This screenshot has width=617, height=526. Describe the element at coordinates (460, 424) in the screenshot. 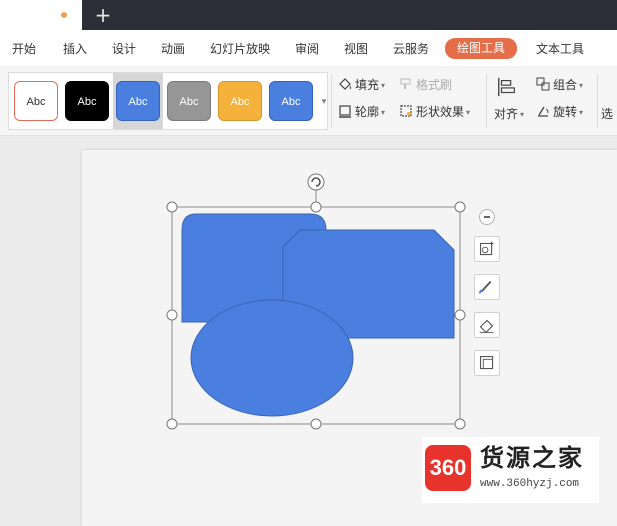

I see `resize-handle-bottom-right` at that location.